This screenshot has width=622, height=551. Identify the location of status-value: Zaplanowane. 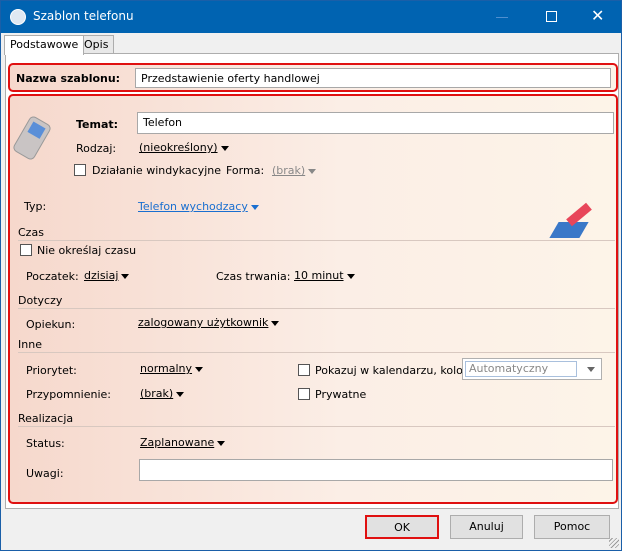
(177, 442).